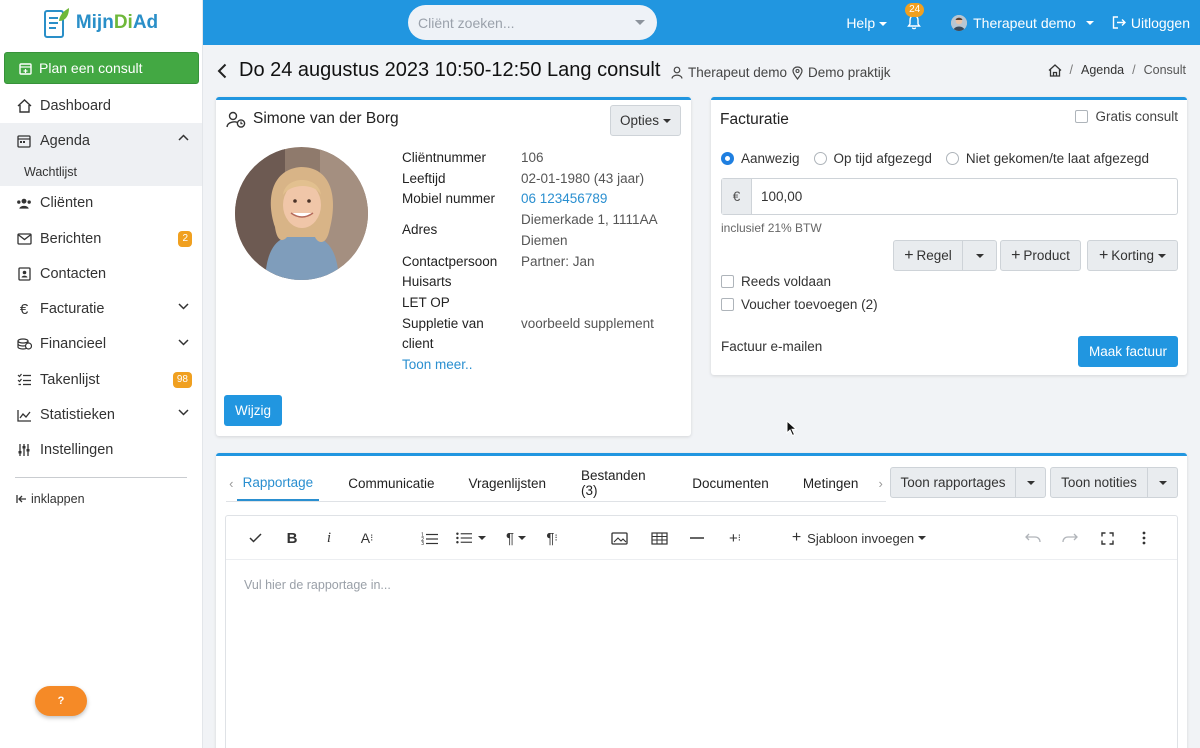 The height and width of the screenshot is (748, 1200). I want to click on tabs-right-arrow-icon: ›, so click(880, 483).